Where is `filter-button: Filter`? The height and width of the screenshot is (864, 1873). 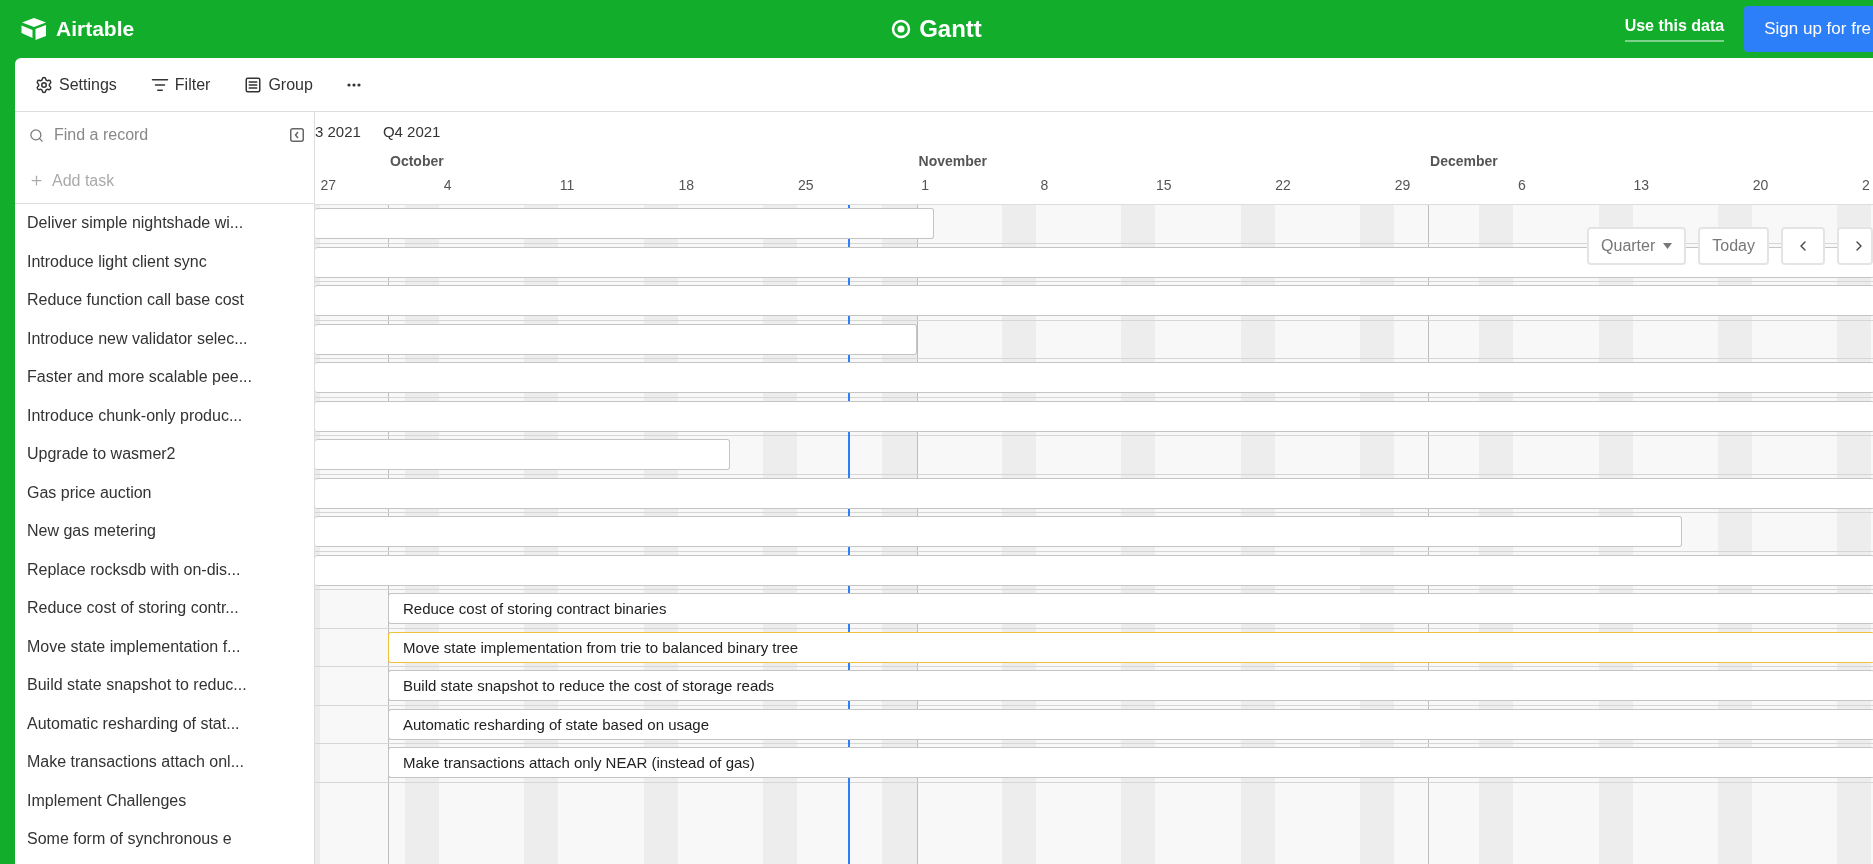
filter-button: Filter is located at coordinates (180, 84).